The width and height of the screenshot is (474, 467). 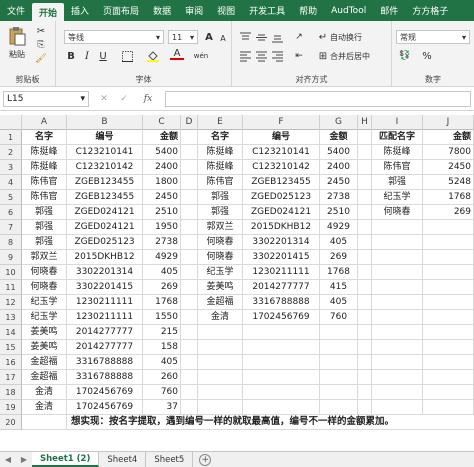 What do you see at coordinates (245, 56) in the screenshot?
I see `align-left-icon` at bounding box center [245, 56].